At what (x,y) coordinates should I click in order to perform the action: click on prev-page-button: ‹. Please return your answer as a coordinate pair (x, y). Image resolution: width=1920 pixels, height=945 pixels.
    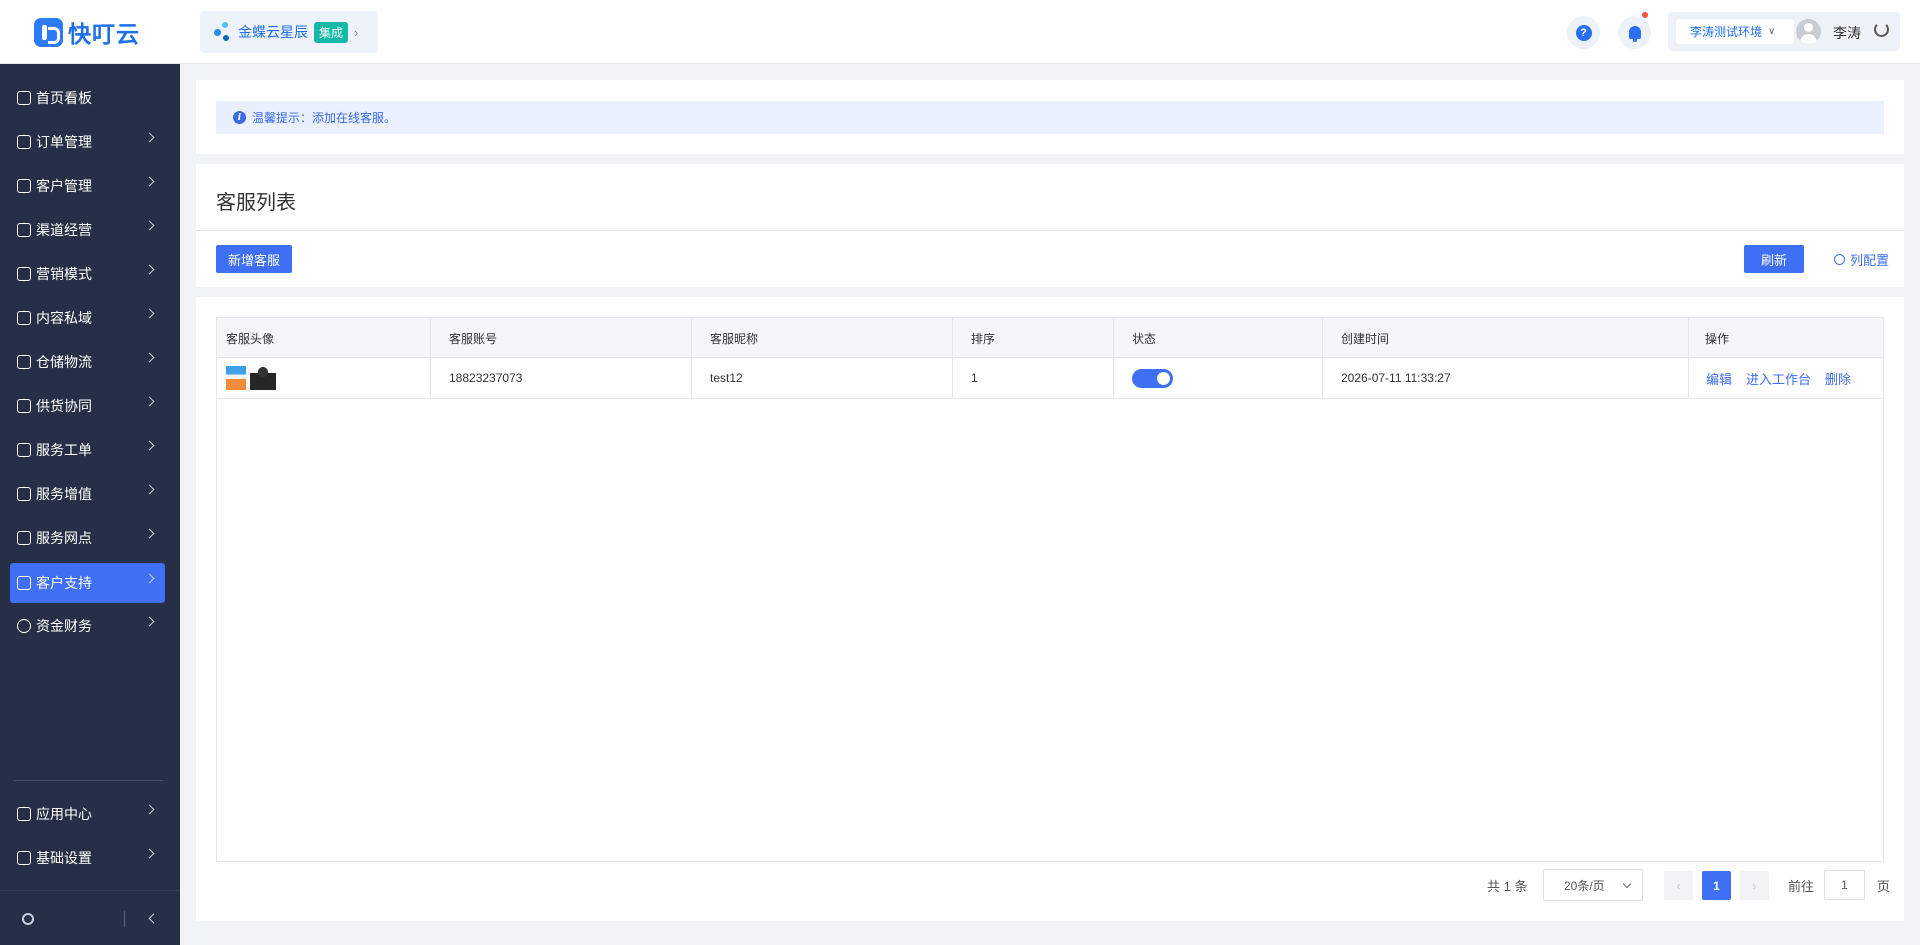
    Looking at the image, I should click on (1678, 885).